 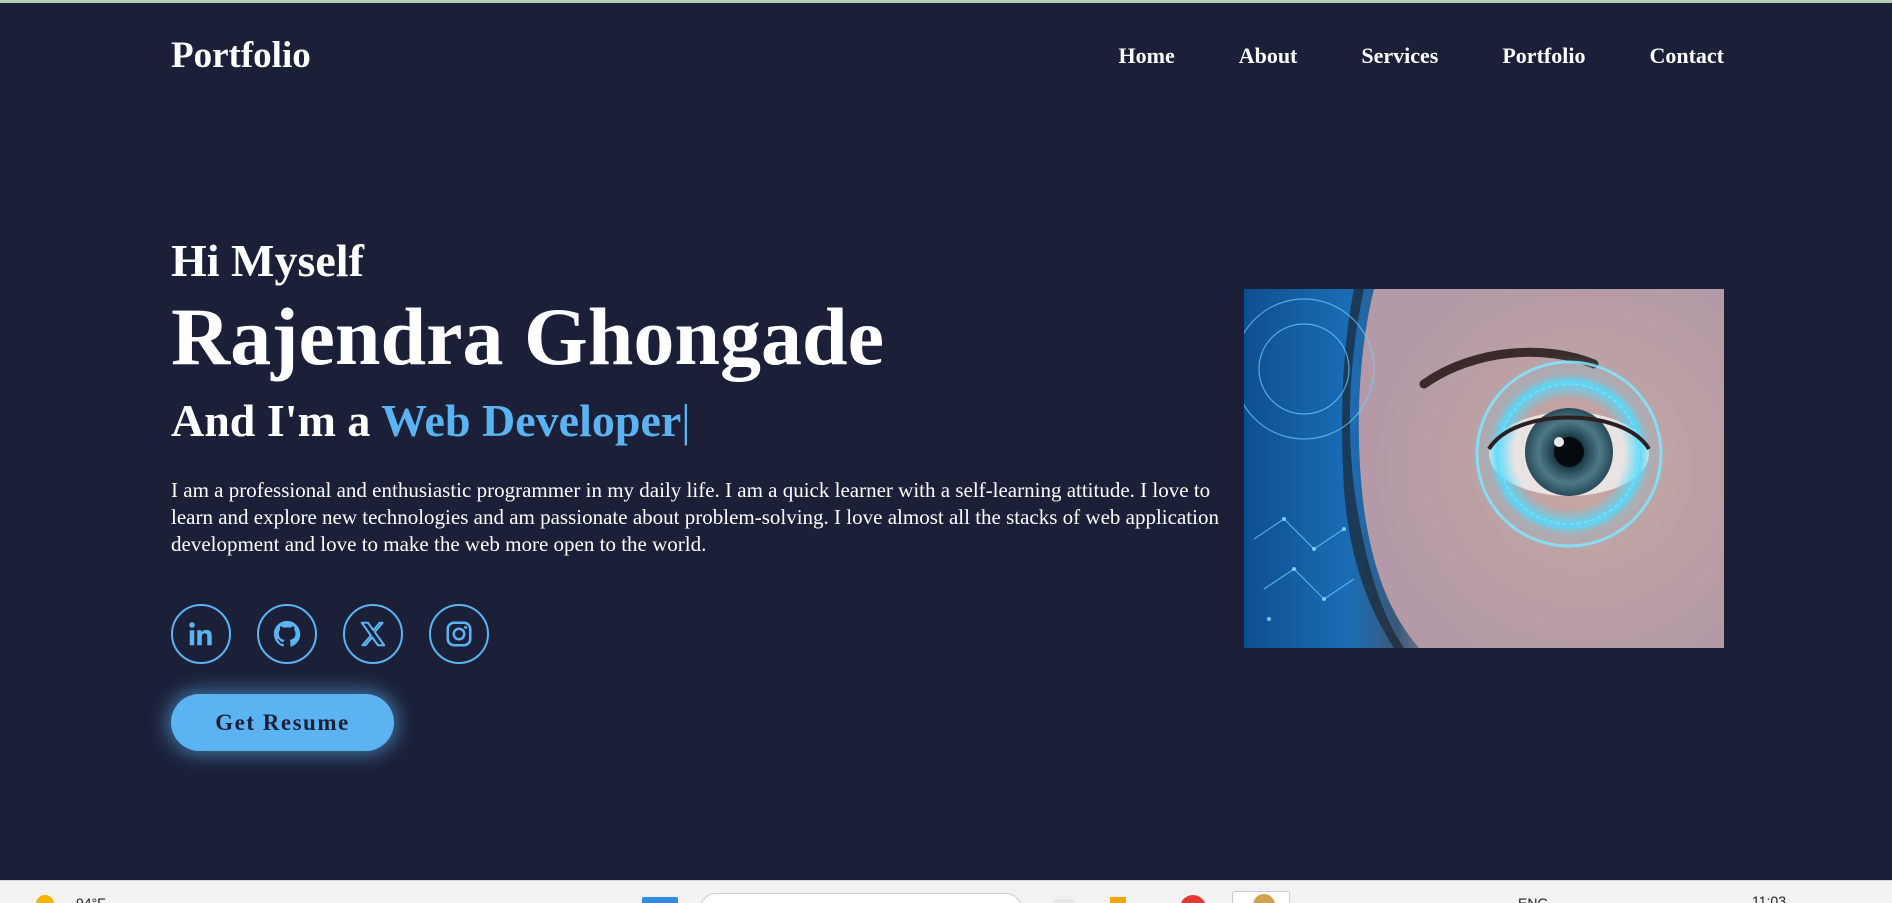 What do you see at coordinates (1147, 56) in the screenshot?
I see `nav-home: Home` at bounding box center [1147, 56].